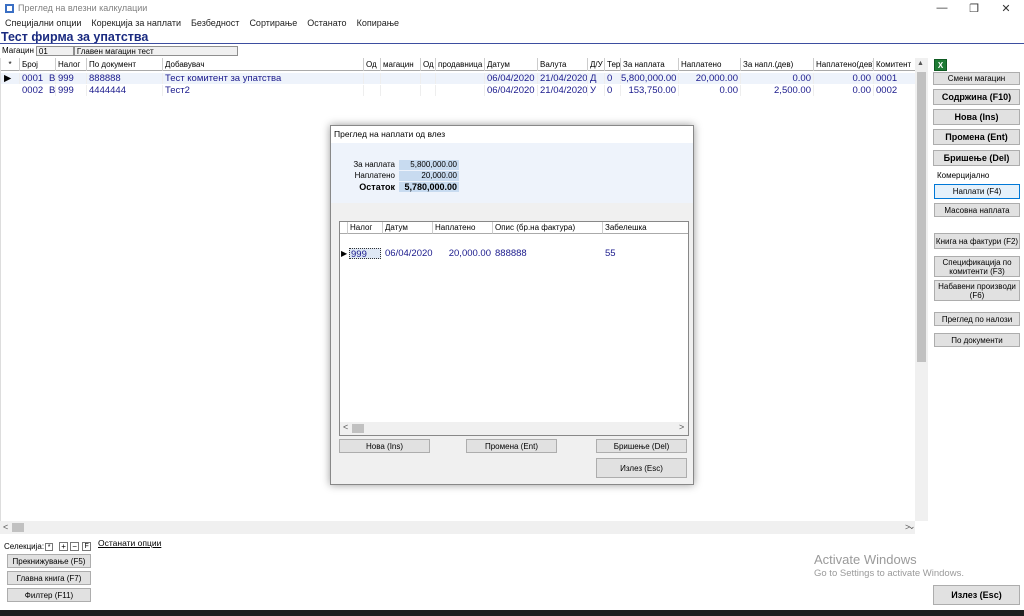 The width and height of the screenshot is (1024, 616). Describe the element at coordinates (977, 241) in the screenshot. I see `invoice-book-button: Книга на фактури (F2)` at that location.